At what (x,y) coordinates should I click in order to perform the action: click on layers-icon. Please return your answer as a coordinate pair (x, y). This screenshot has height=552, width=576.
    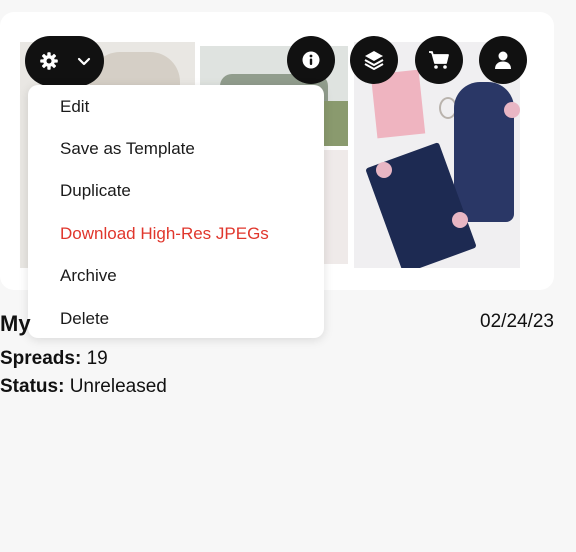
    Looking at the image, I should click on (374, 60).